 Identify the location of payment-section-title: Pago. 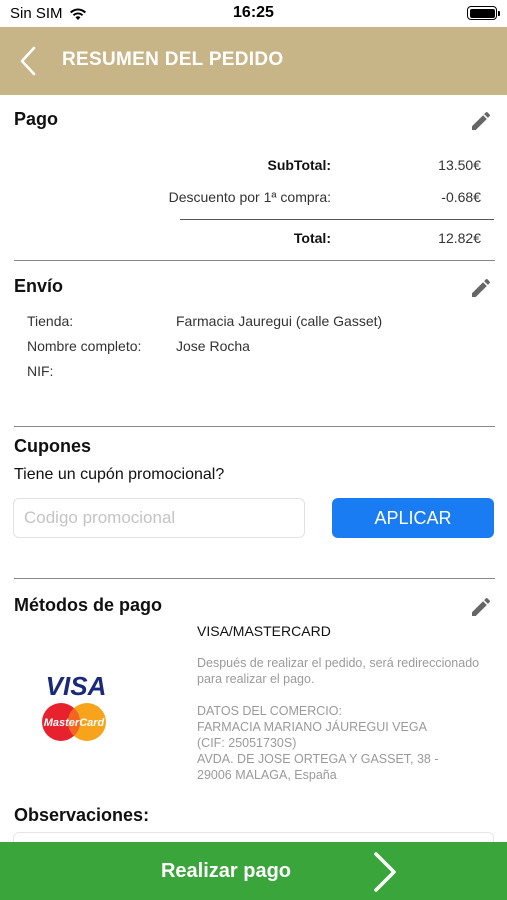
(36, 119).